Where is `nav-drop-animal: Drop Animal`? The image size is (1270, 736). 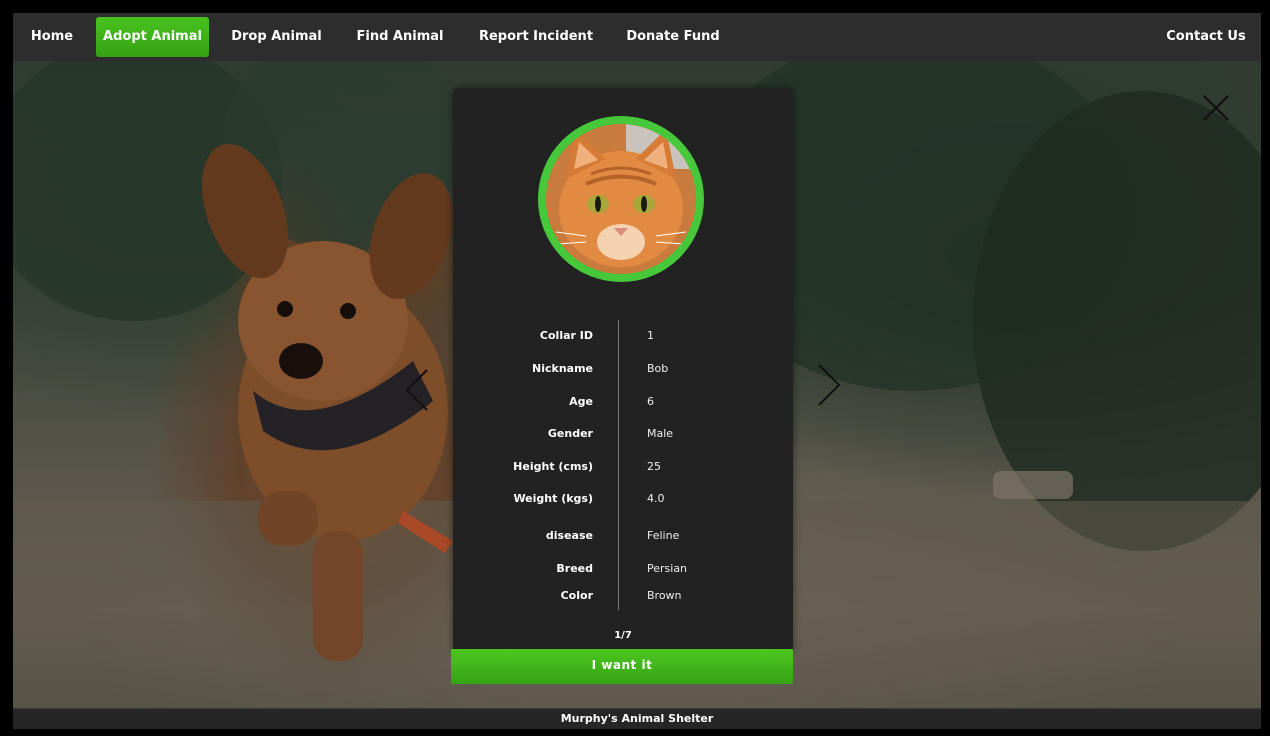 nav-drop-animal: Drop Animal is located at coordinates (276, 37).